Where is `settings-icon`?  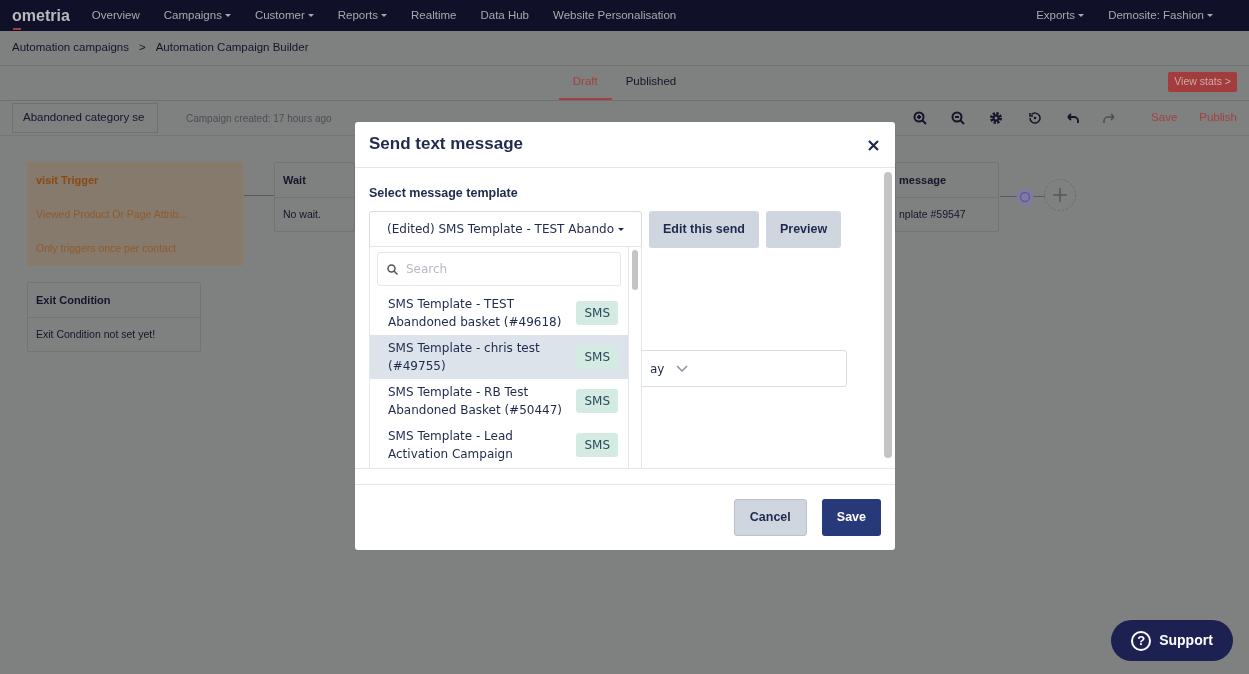
settings-icon is located at coordinates (996, 118).